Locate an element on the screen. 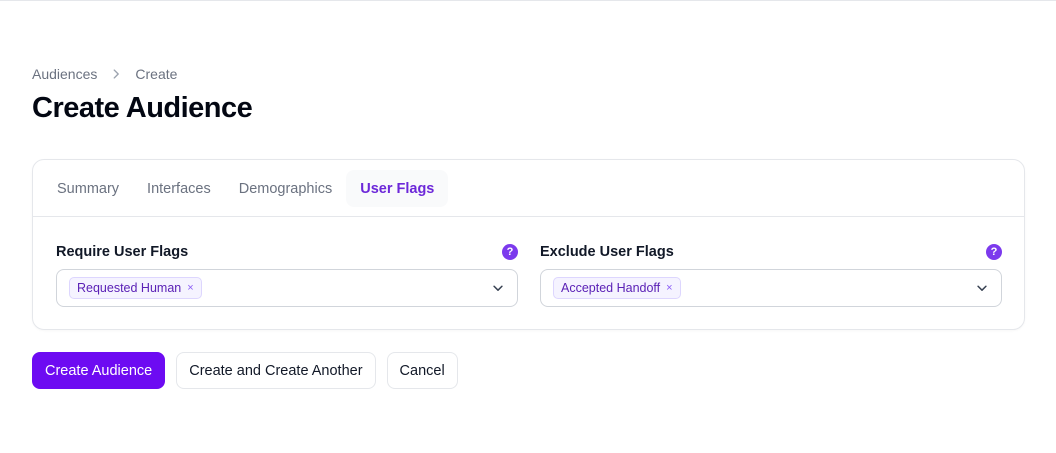  selected-flag-chip: Accepted Handoff × is located at coordinates (617, 288).